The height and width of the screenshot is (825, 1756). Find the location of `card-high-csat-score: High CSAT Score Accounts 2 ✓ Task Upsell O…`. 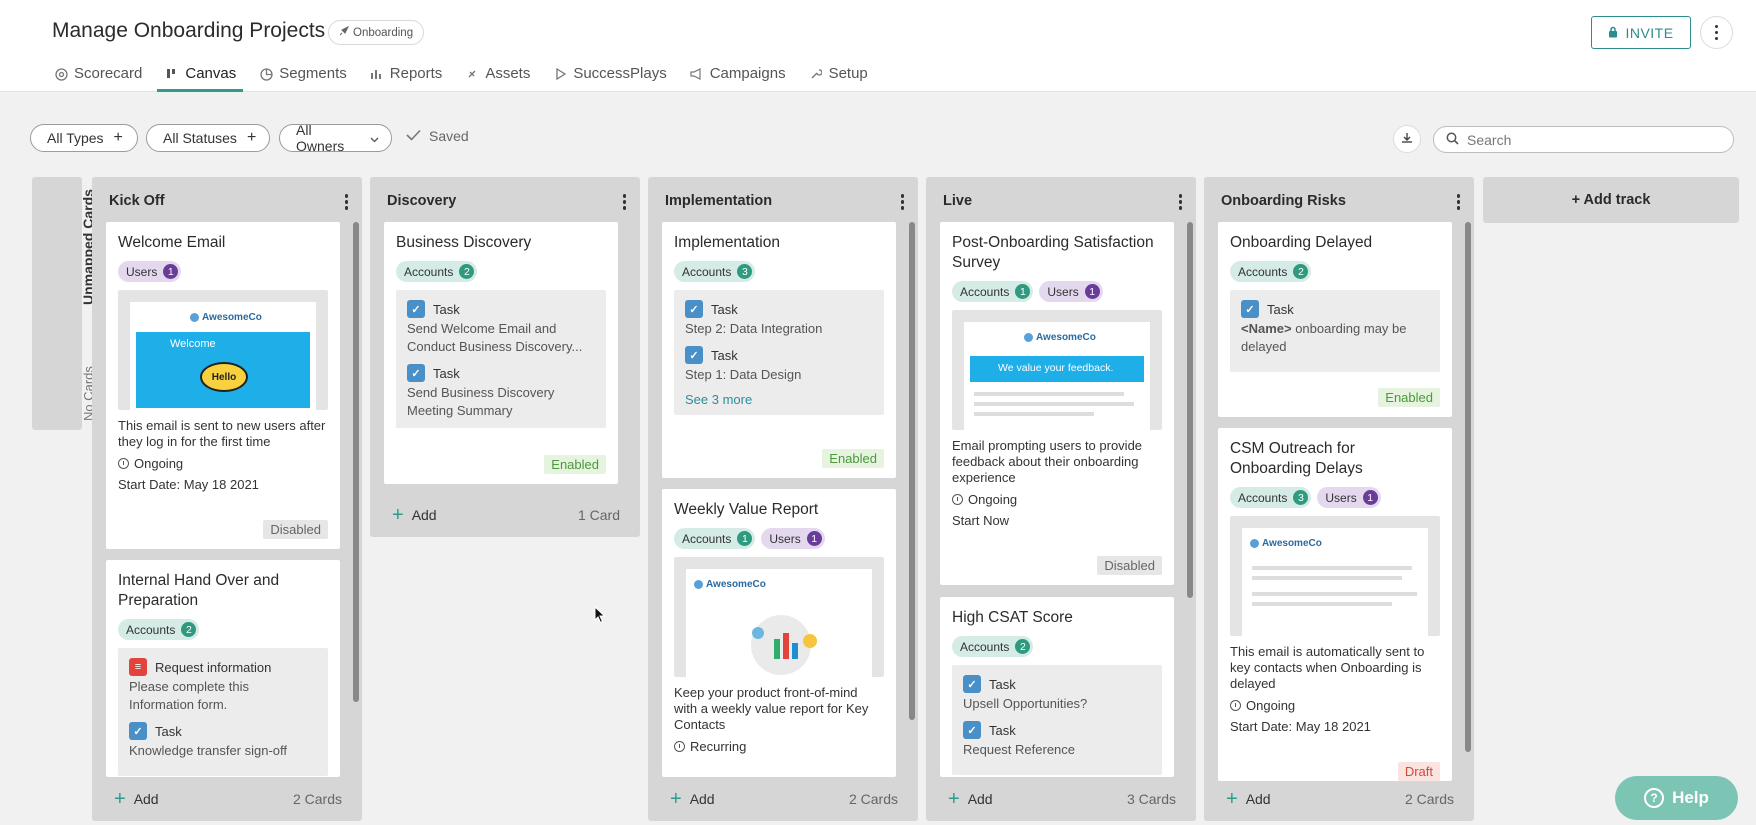

card-high-csat-score: High CSAT Score Accounts 2 ✓ Task Upsell O… is located at coordinates (1057, 687).